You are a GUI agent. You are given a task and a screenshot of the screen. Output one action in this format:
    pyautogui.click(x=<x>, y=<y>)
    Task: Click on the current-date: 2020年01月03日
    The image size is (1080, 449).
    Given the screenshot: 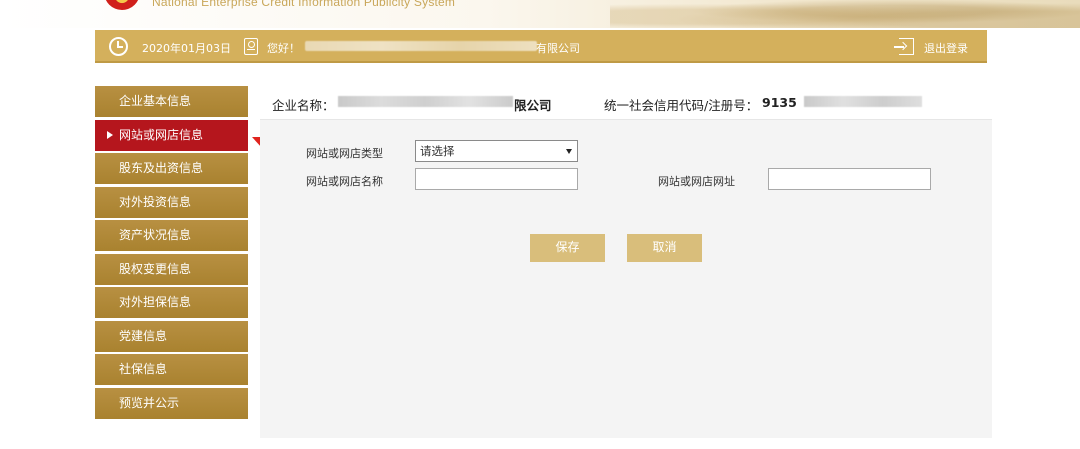 What is the action you would take?
    pyautogui.click(x=186, y=48)
    